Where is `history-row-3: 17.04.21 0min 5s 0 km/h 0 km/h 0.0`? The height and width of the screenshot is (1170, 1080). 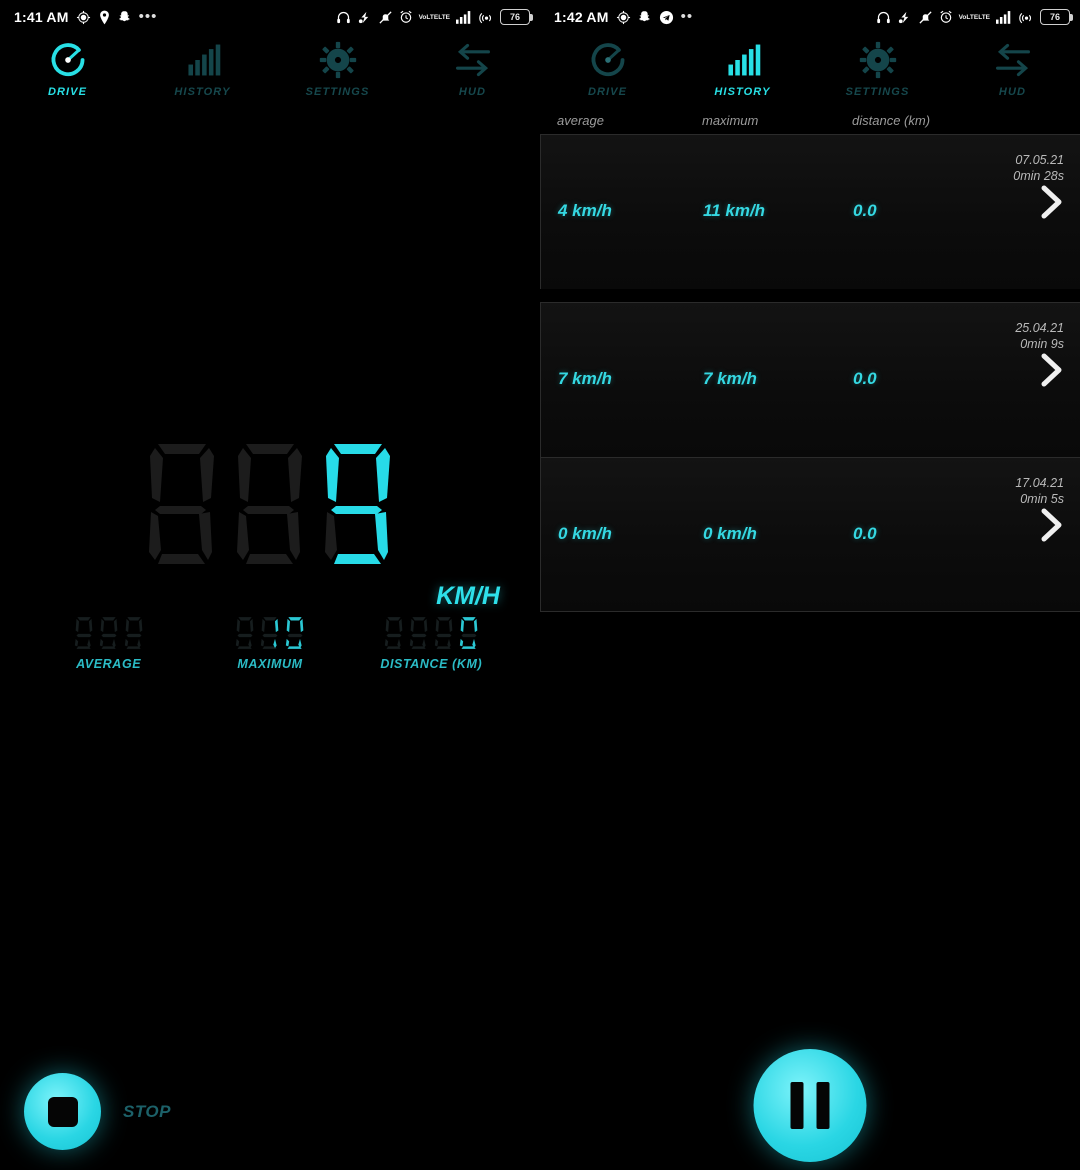 history-row-3: 17.04.21 0min 5s 0 km/h 0 km/h 0.0 is located at coordinates (810, 534).